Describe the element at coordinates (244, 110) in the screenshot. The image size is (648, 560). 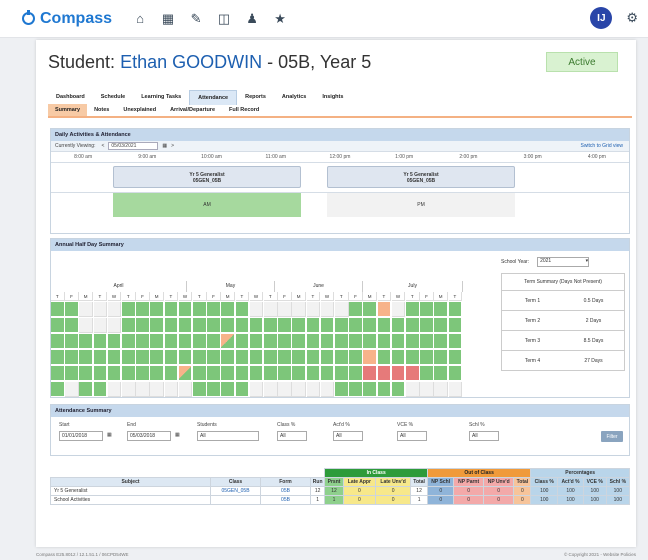
I see `subtab-full-record: Full Record` at that location.